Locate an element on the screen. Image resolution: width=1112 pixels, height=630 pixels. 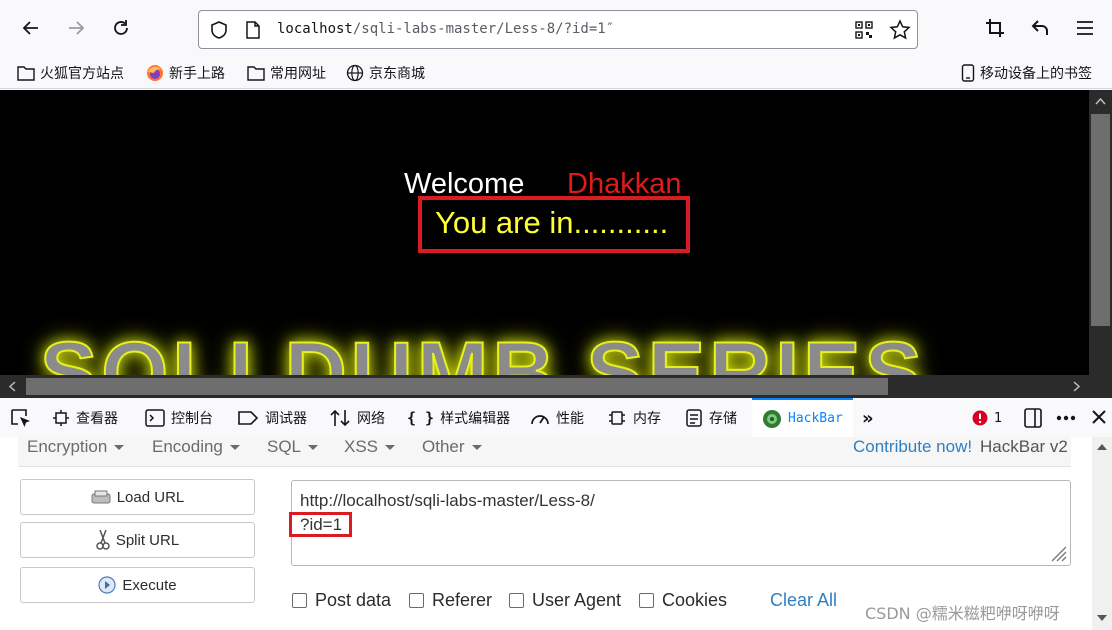
tab-label: 内存 is located at coordinates (647, 419).